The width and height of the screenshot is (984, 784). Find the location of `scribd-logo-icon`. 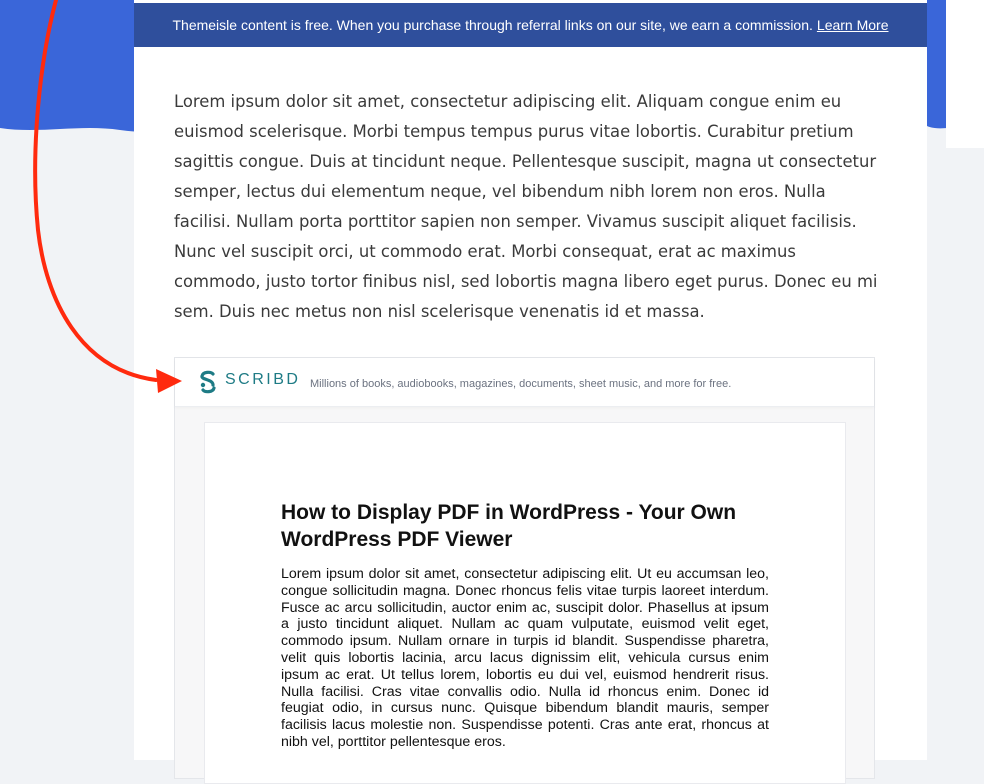

scribd-logo-icon is located at coordinates (208, 382).